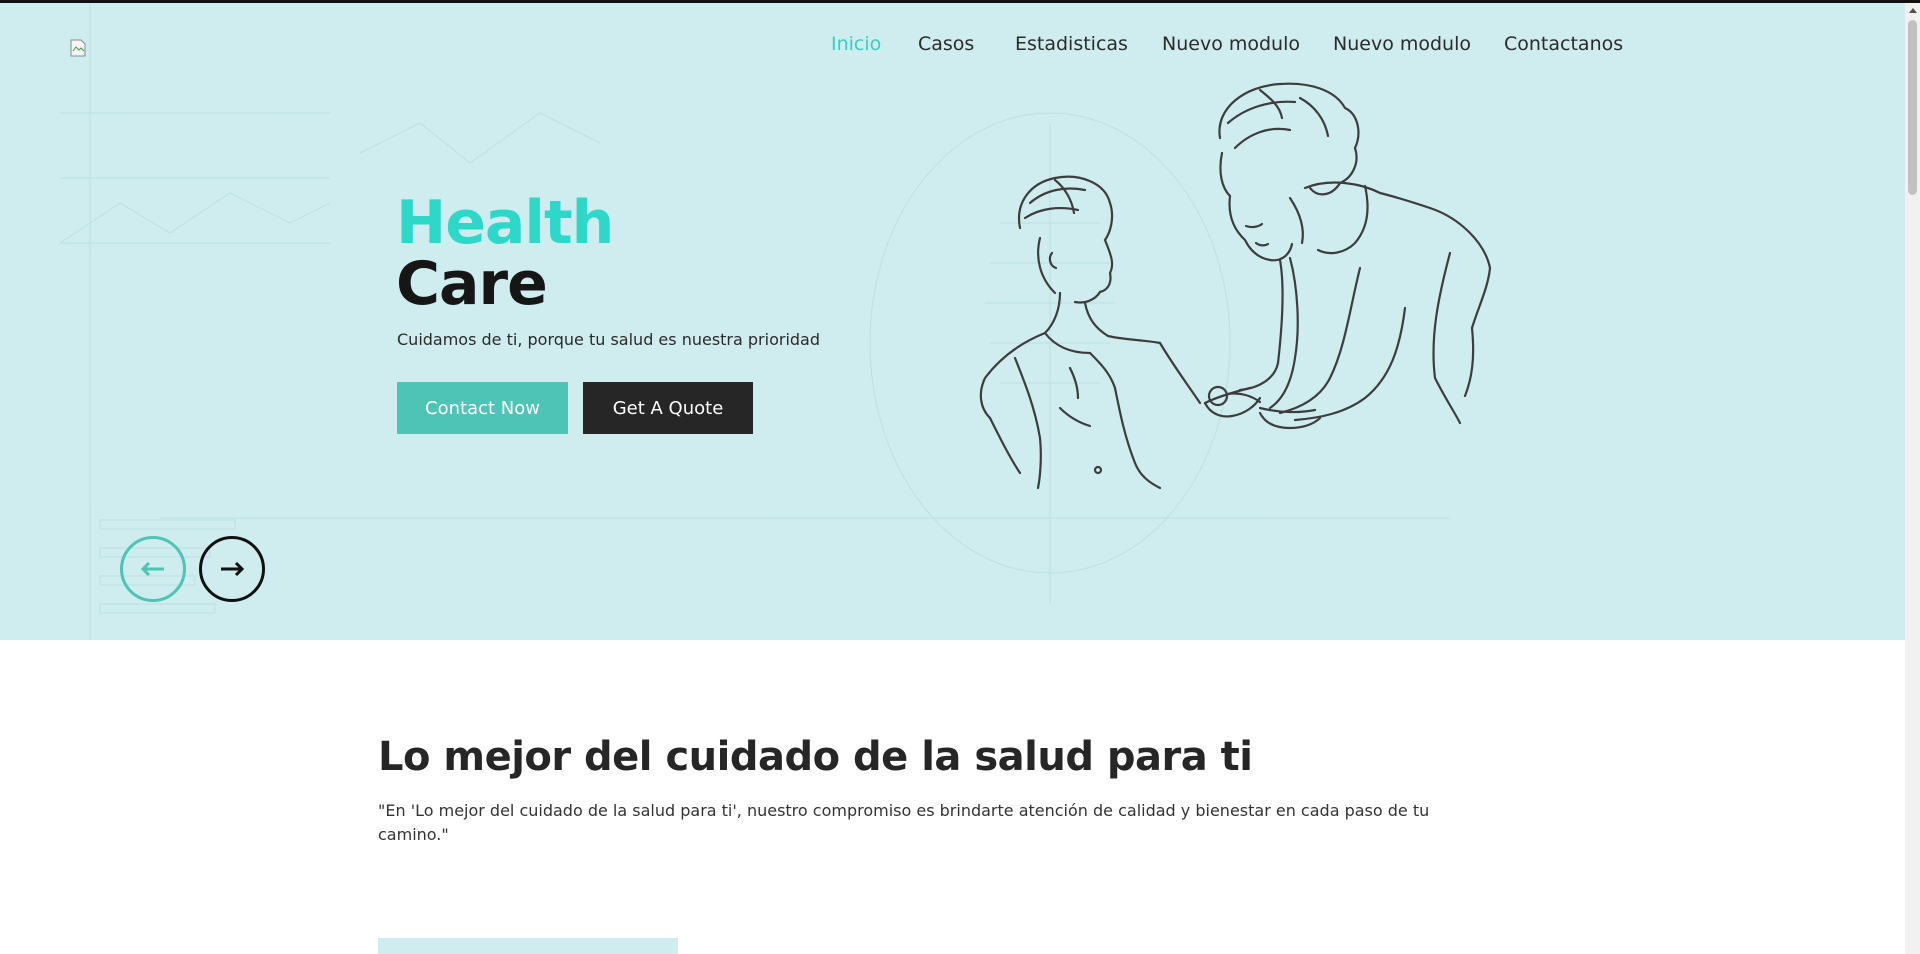 Image resolution: width=1920 pixels, height=954 pixels. Describe the element at coordinates (1563, 44) in the screenshot. I see `nav-item-contactanos: Contactanos` at that location.